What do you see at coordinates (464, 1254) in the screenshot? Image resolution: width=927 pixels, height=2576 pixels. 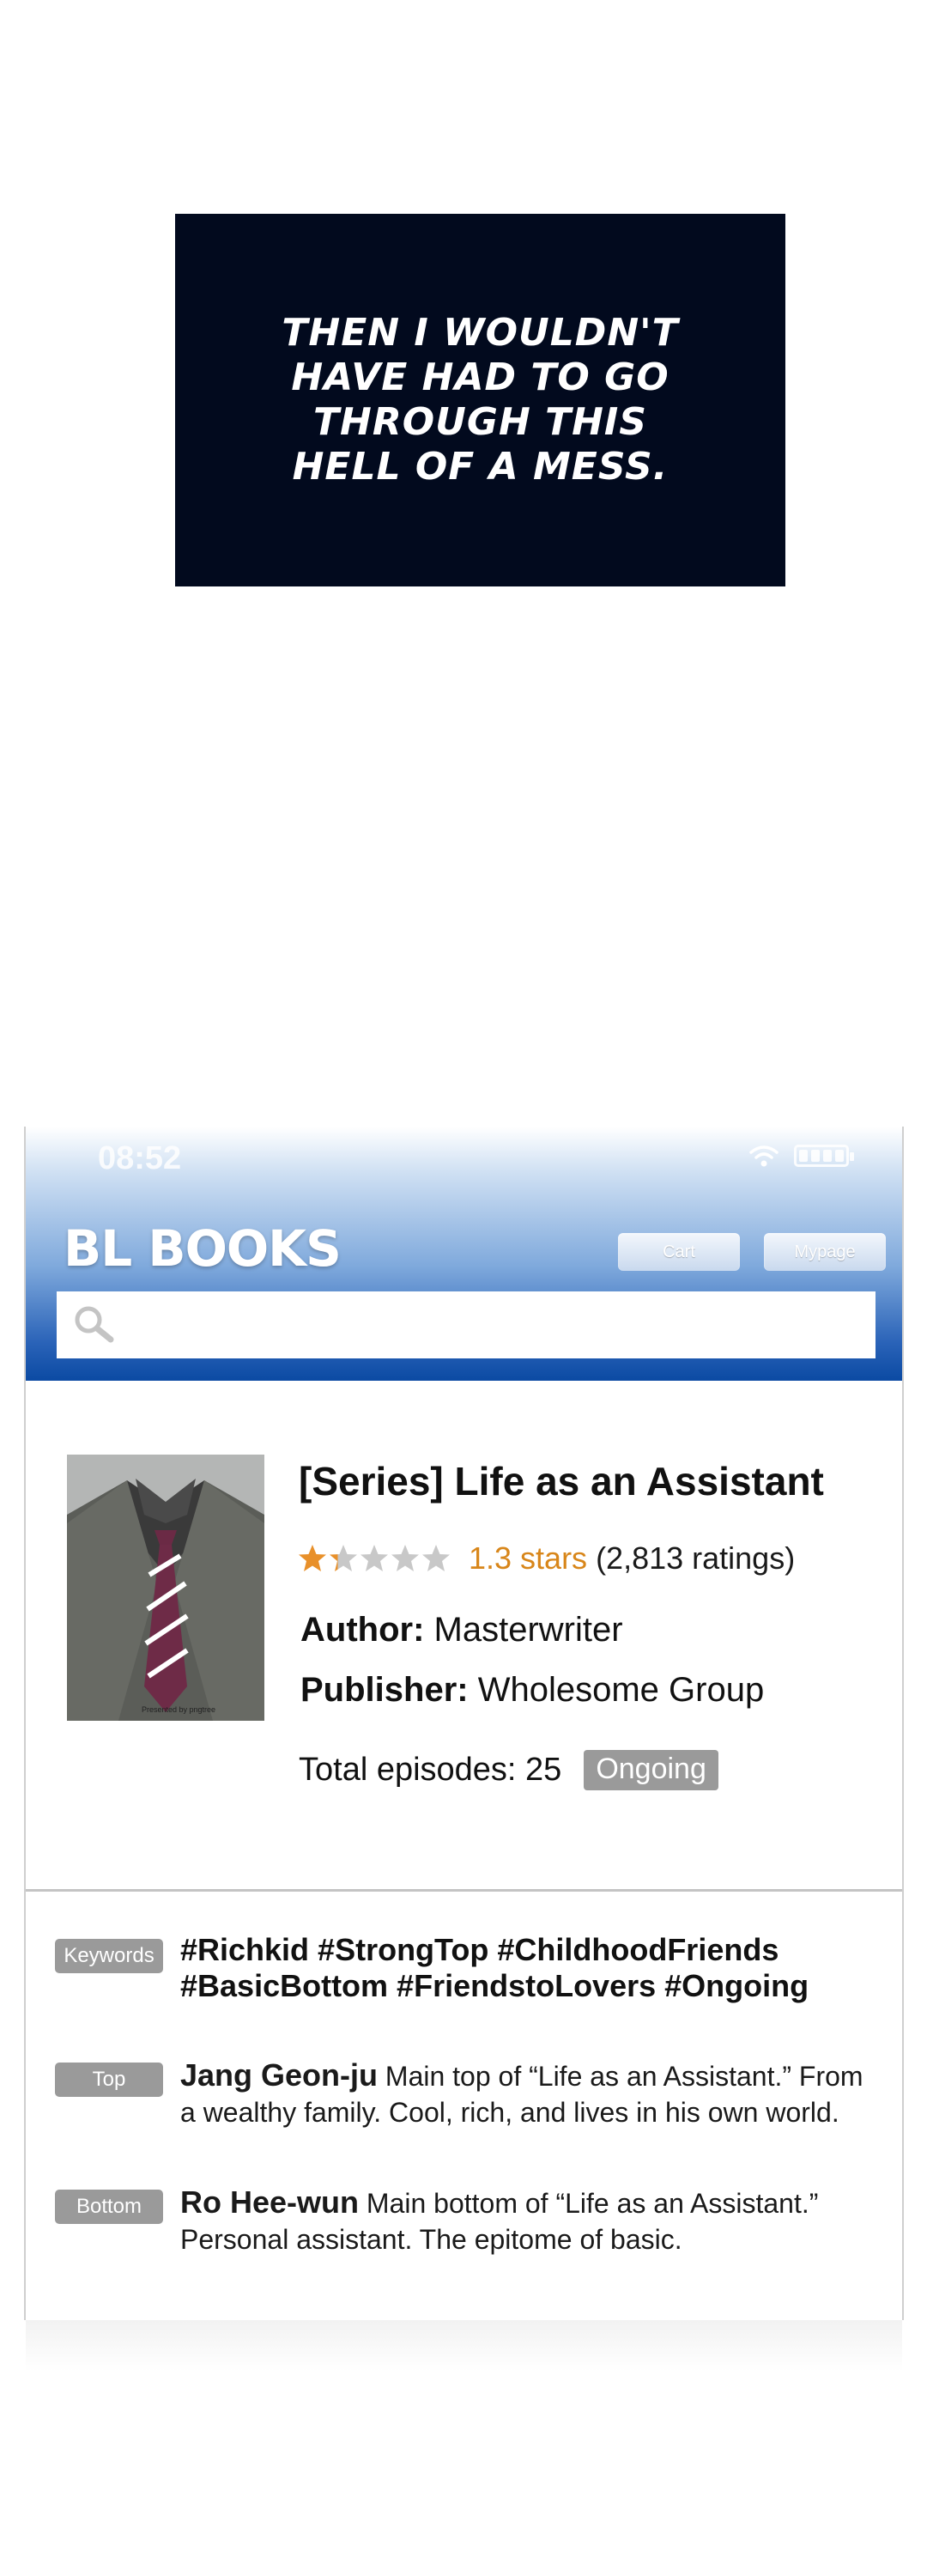 I see `app-header: 08:52 BL BOOKS Cart Mypage` at bounding box center [464, 1254].